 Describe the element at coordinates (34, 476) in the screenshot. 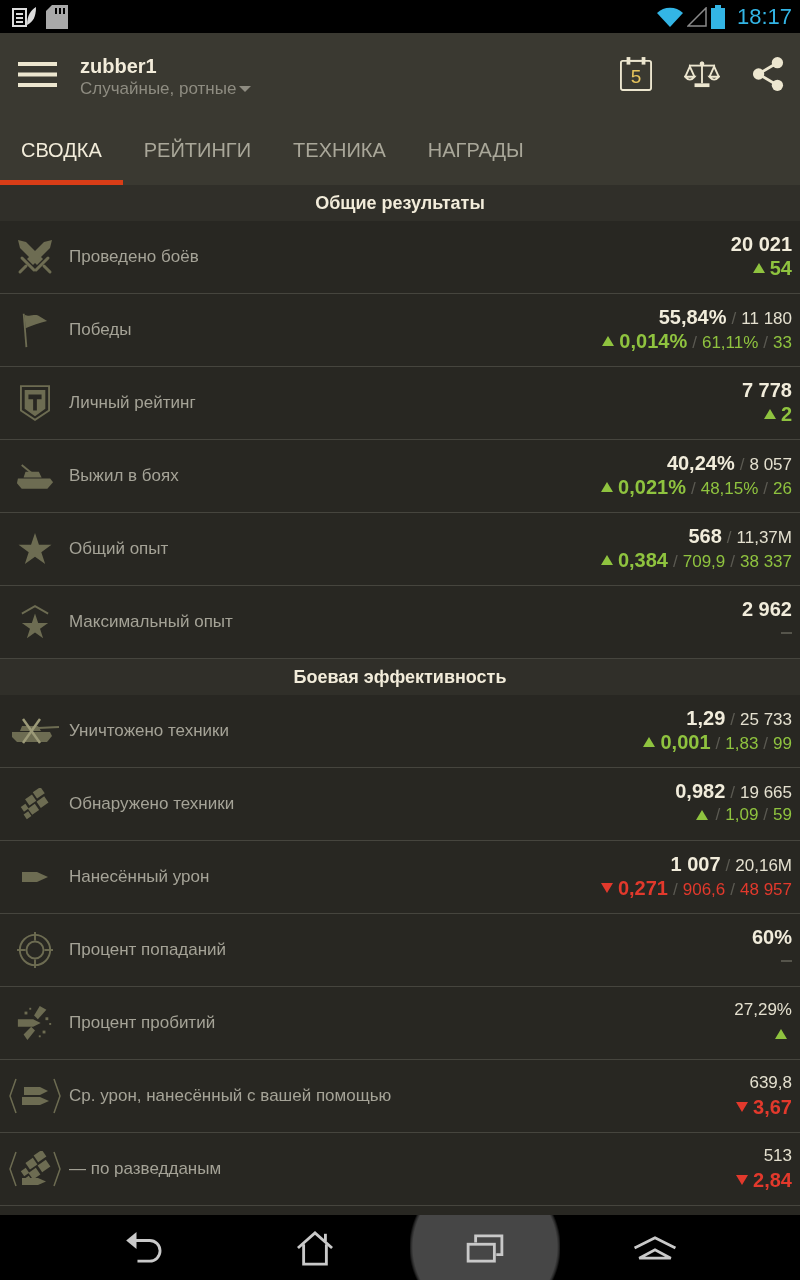

I see `tank-icon` at that location.